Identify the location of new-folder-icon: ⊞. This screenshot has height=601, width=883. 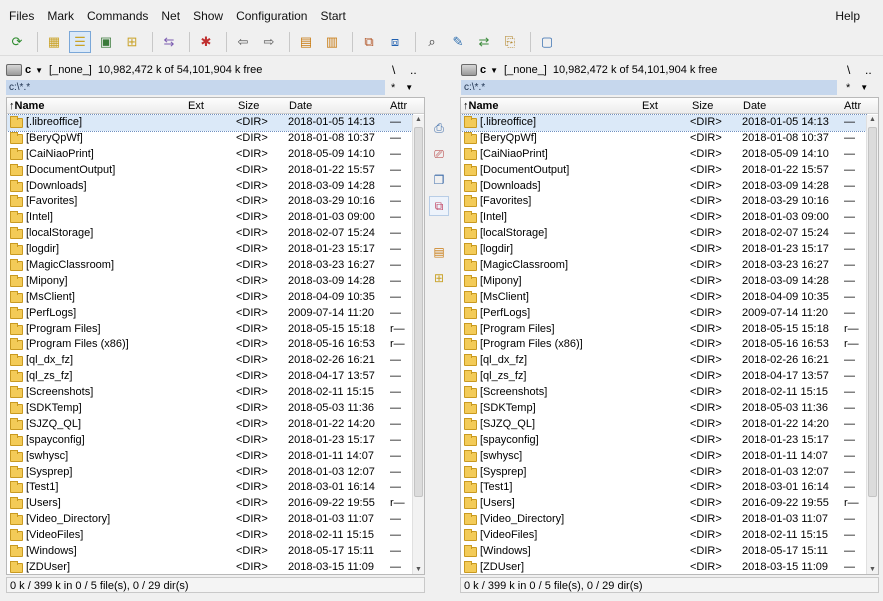
(439, 278).